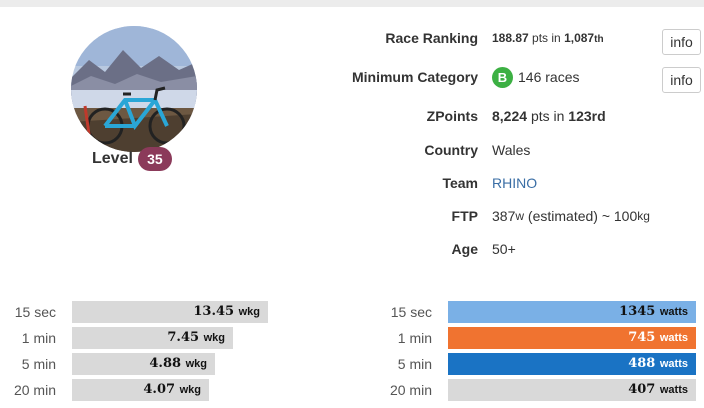 This screenshot has height=408, width=704. Describe the element at coordinates (464, 216) in the screenshot. I see `ftp-label: FTP` at that location.